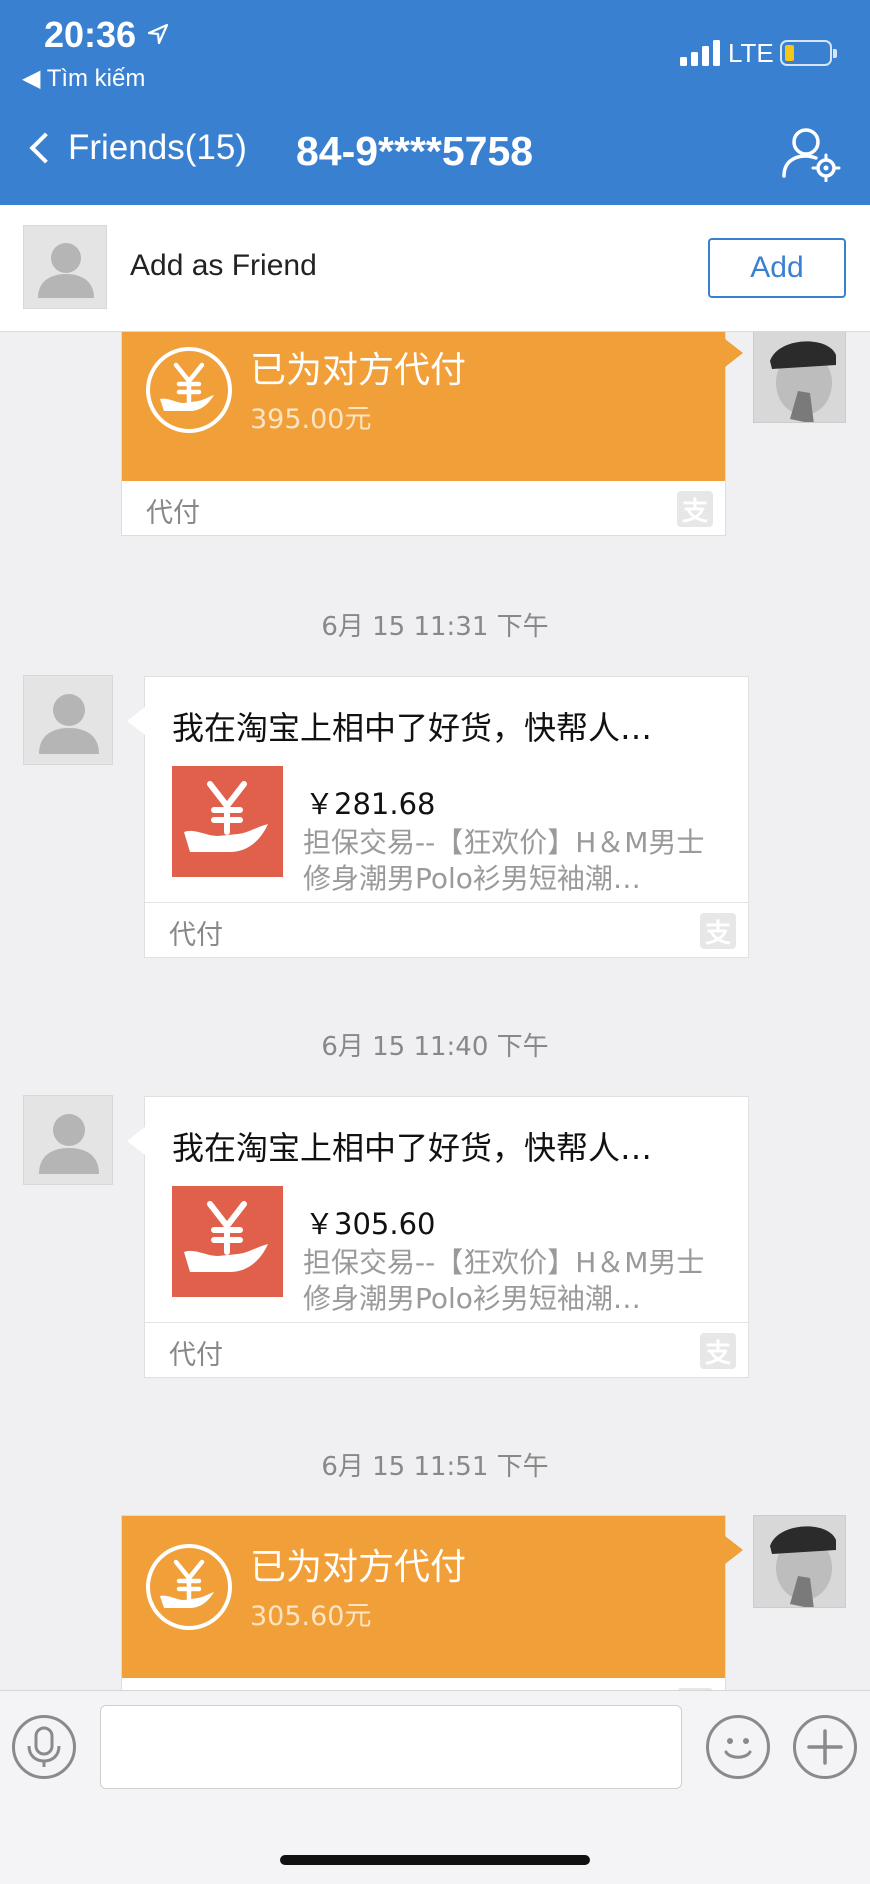 The width and height of the screenshot is (870, 1884). Describe the element at coordinates (391, 1747) in the screenshot. I see `message-input` at that location.